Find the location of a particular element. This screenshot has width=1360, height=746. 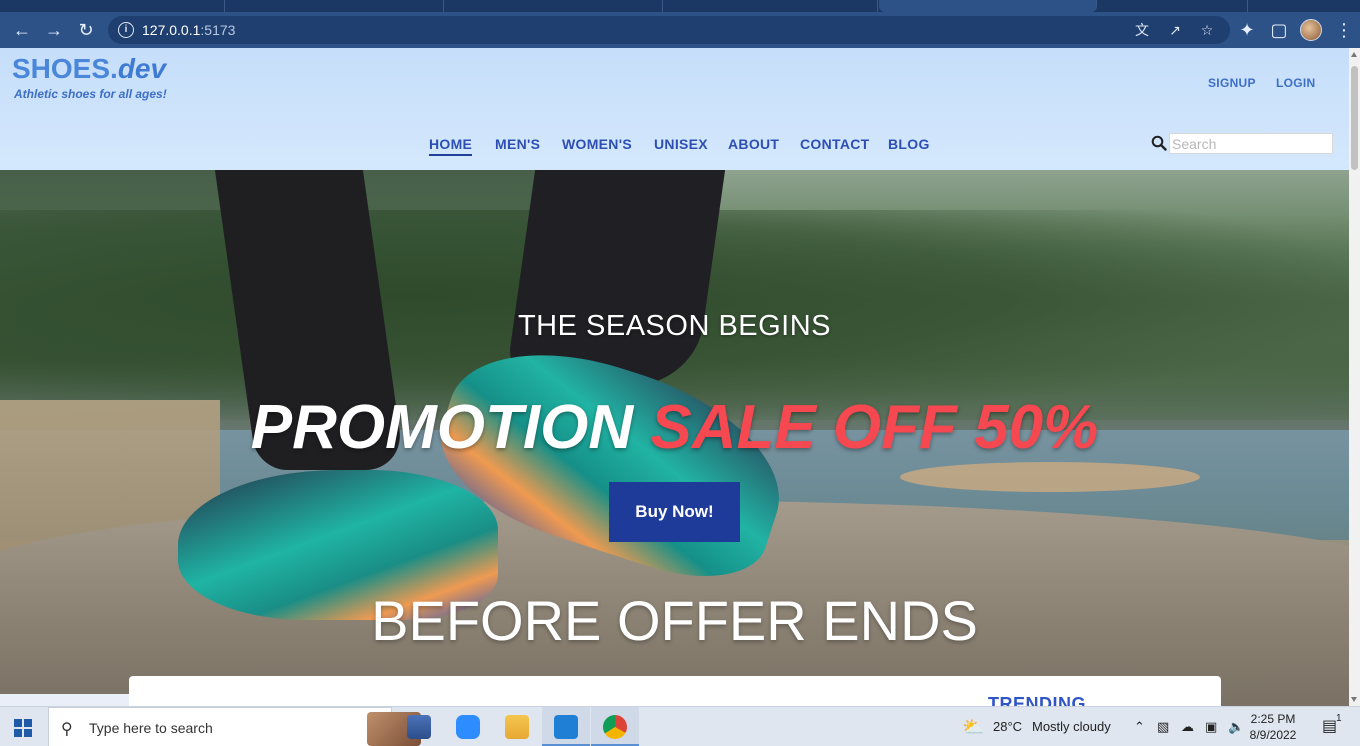

folder-icon is located at coordinates (517, 727).